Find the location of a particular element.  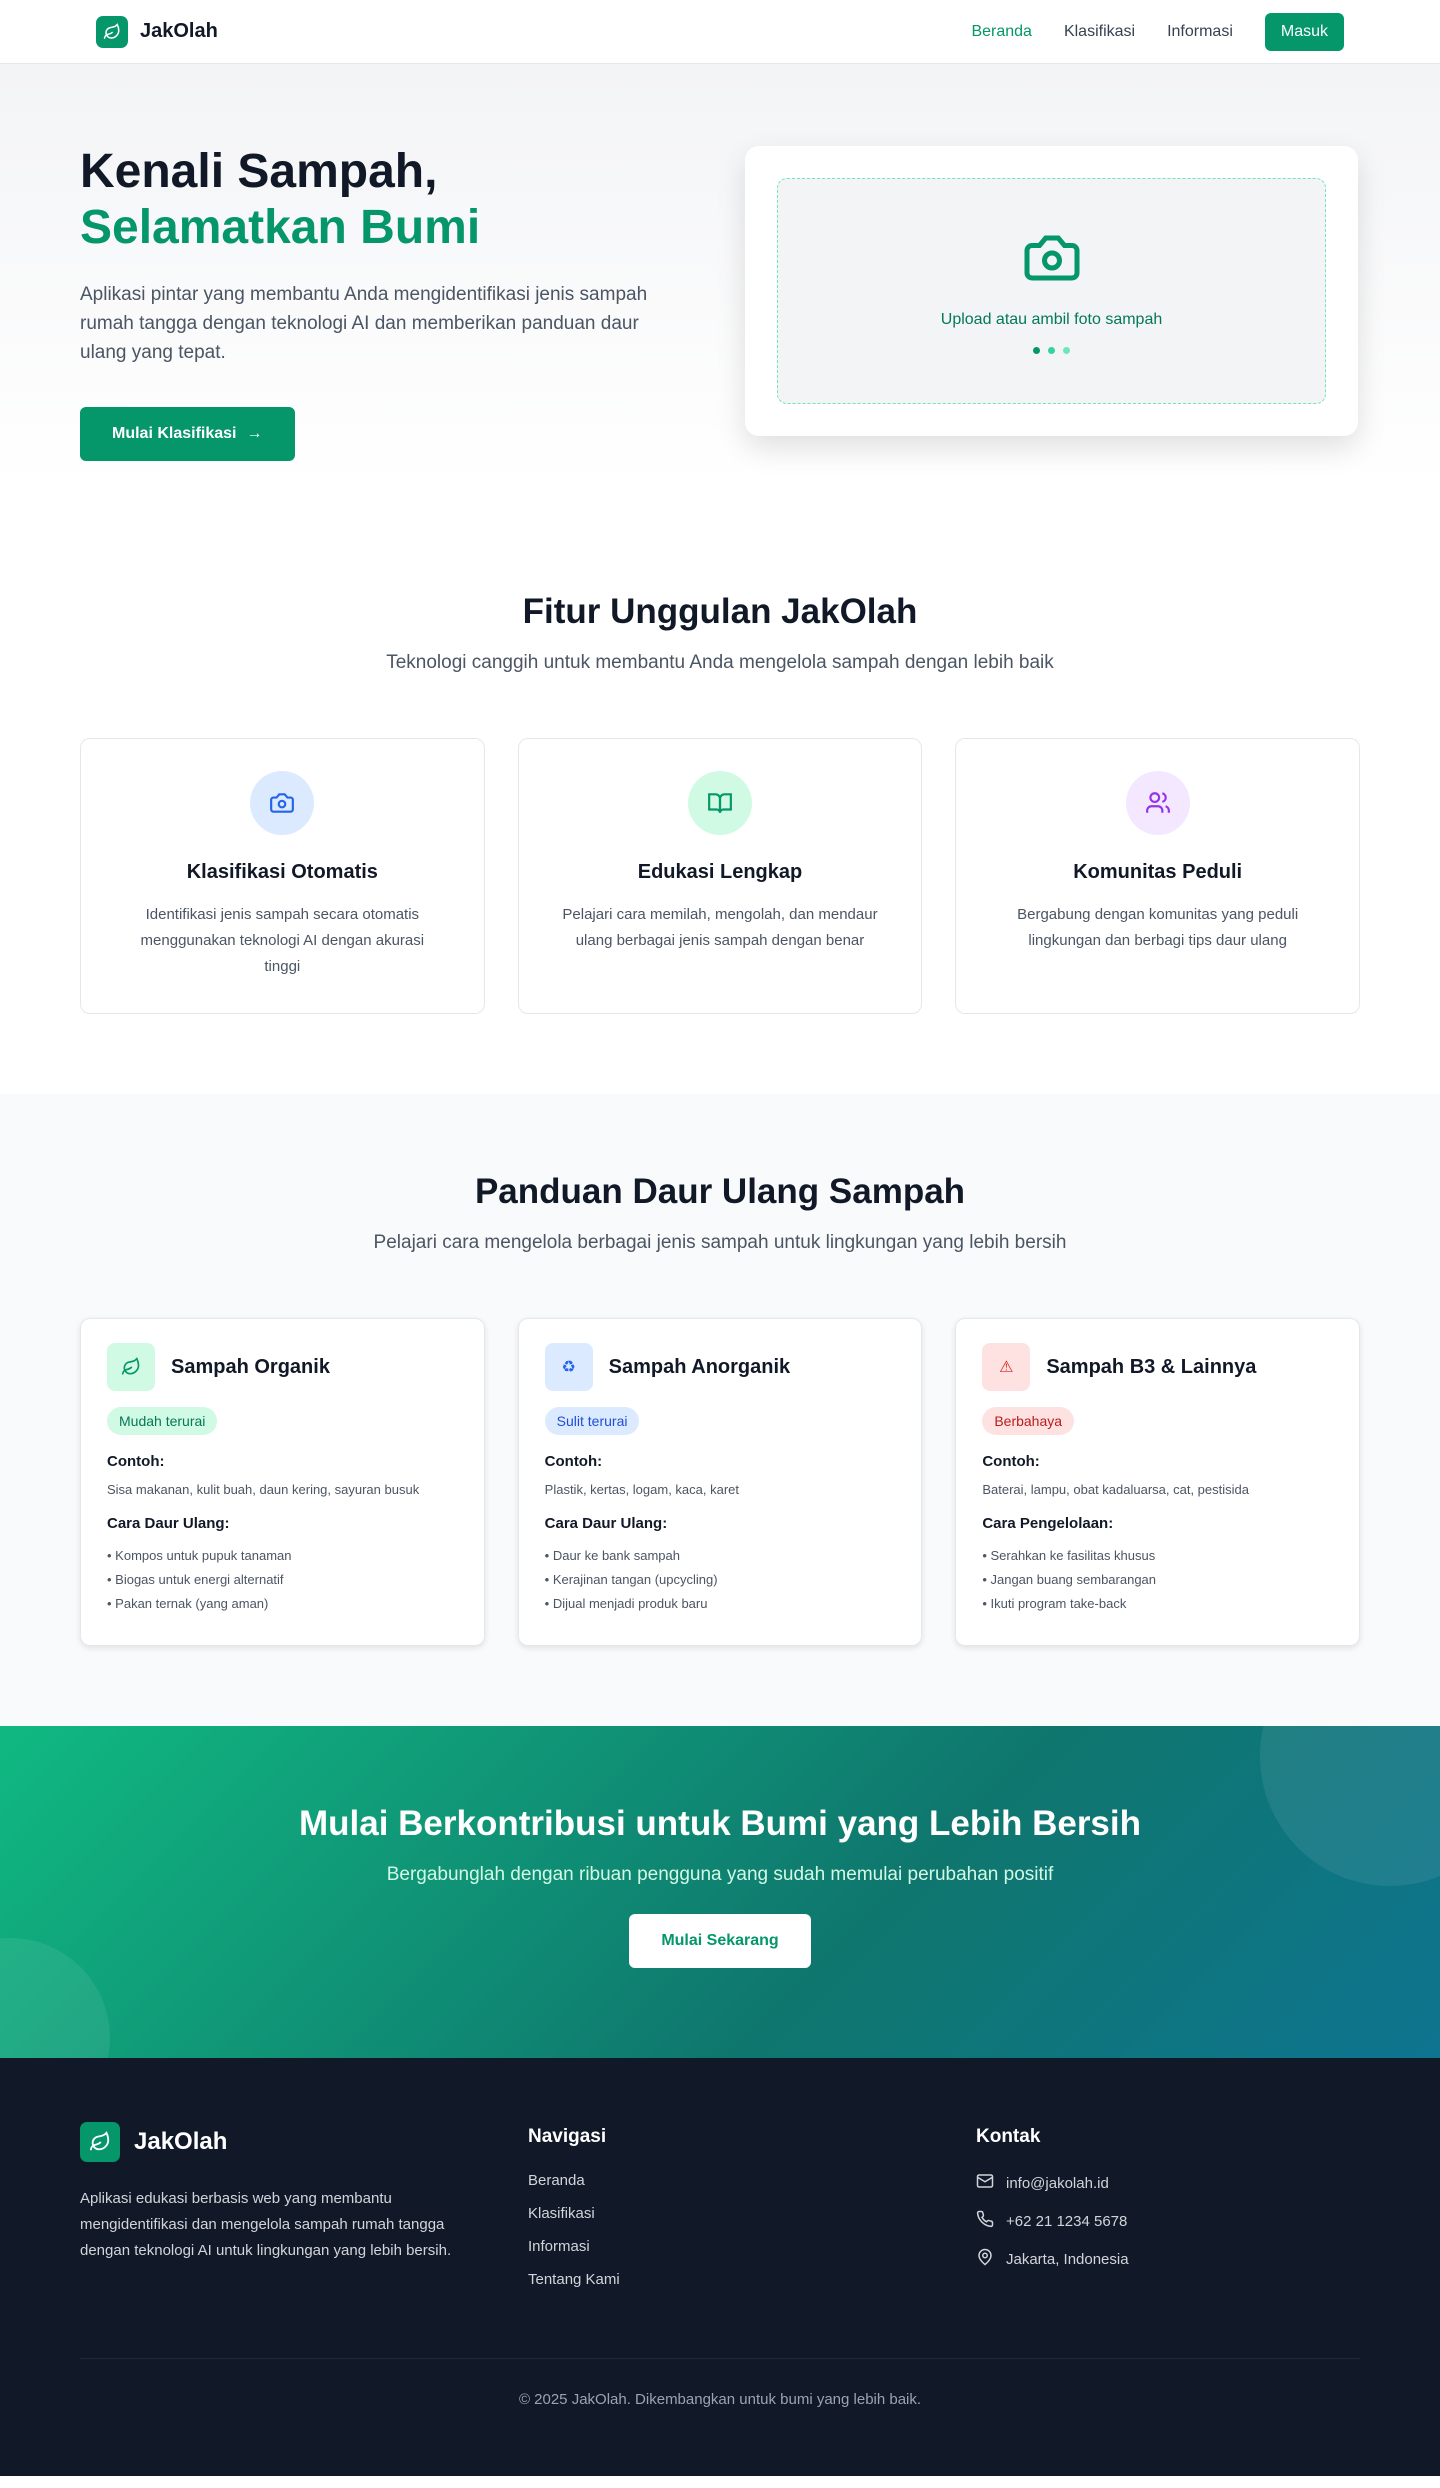

footer-link-informasi: Informasi is located at coordinates (720, 2246).